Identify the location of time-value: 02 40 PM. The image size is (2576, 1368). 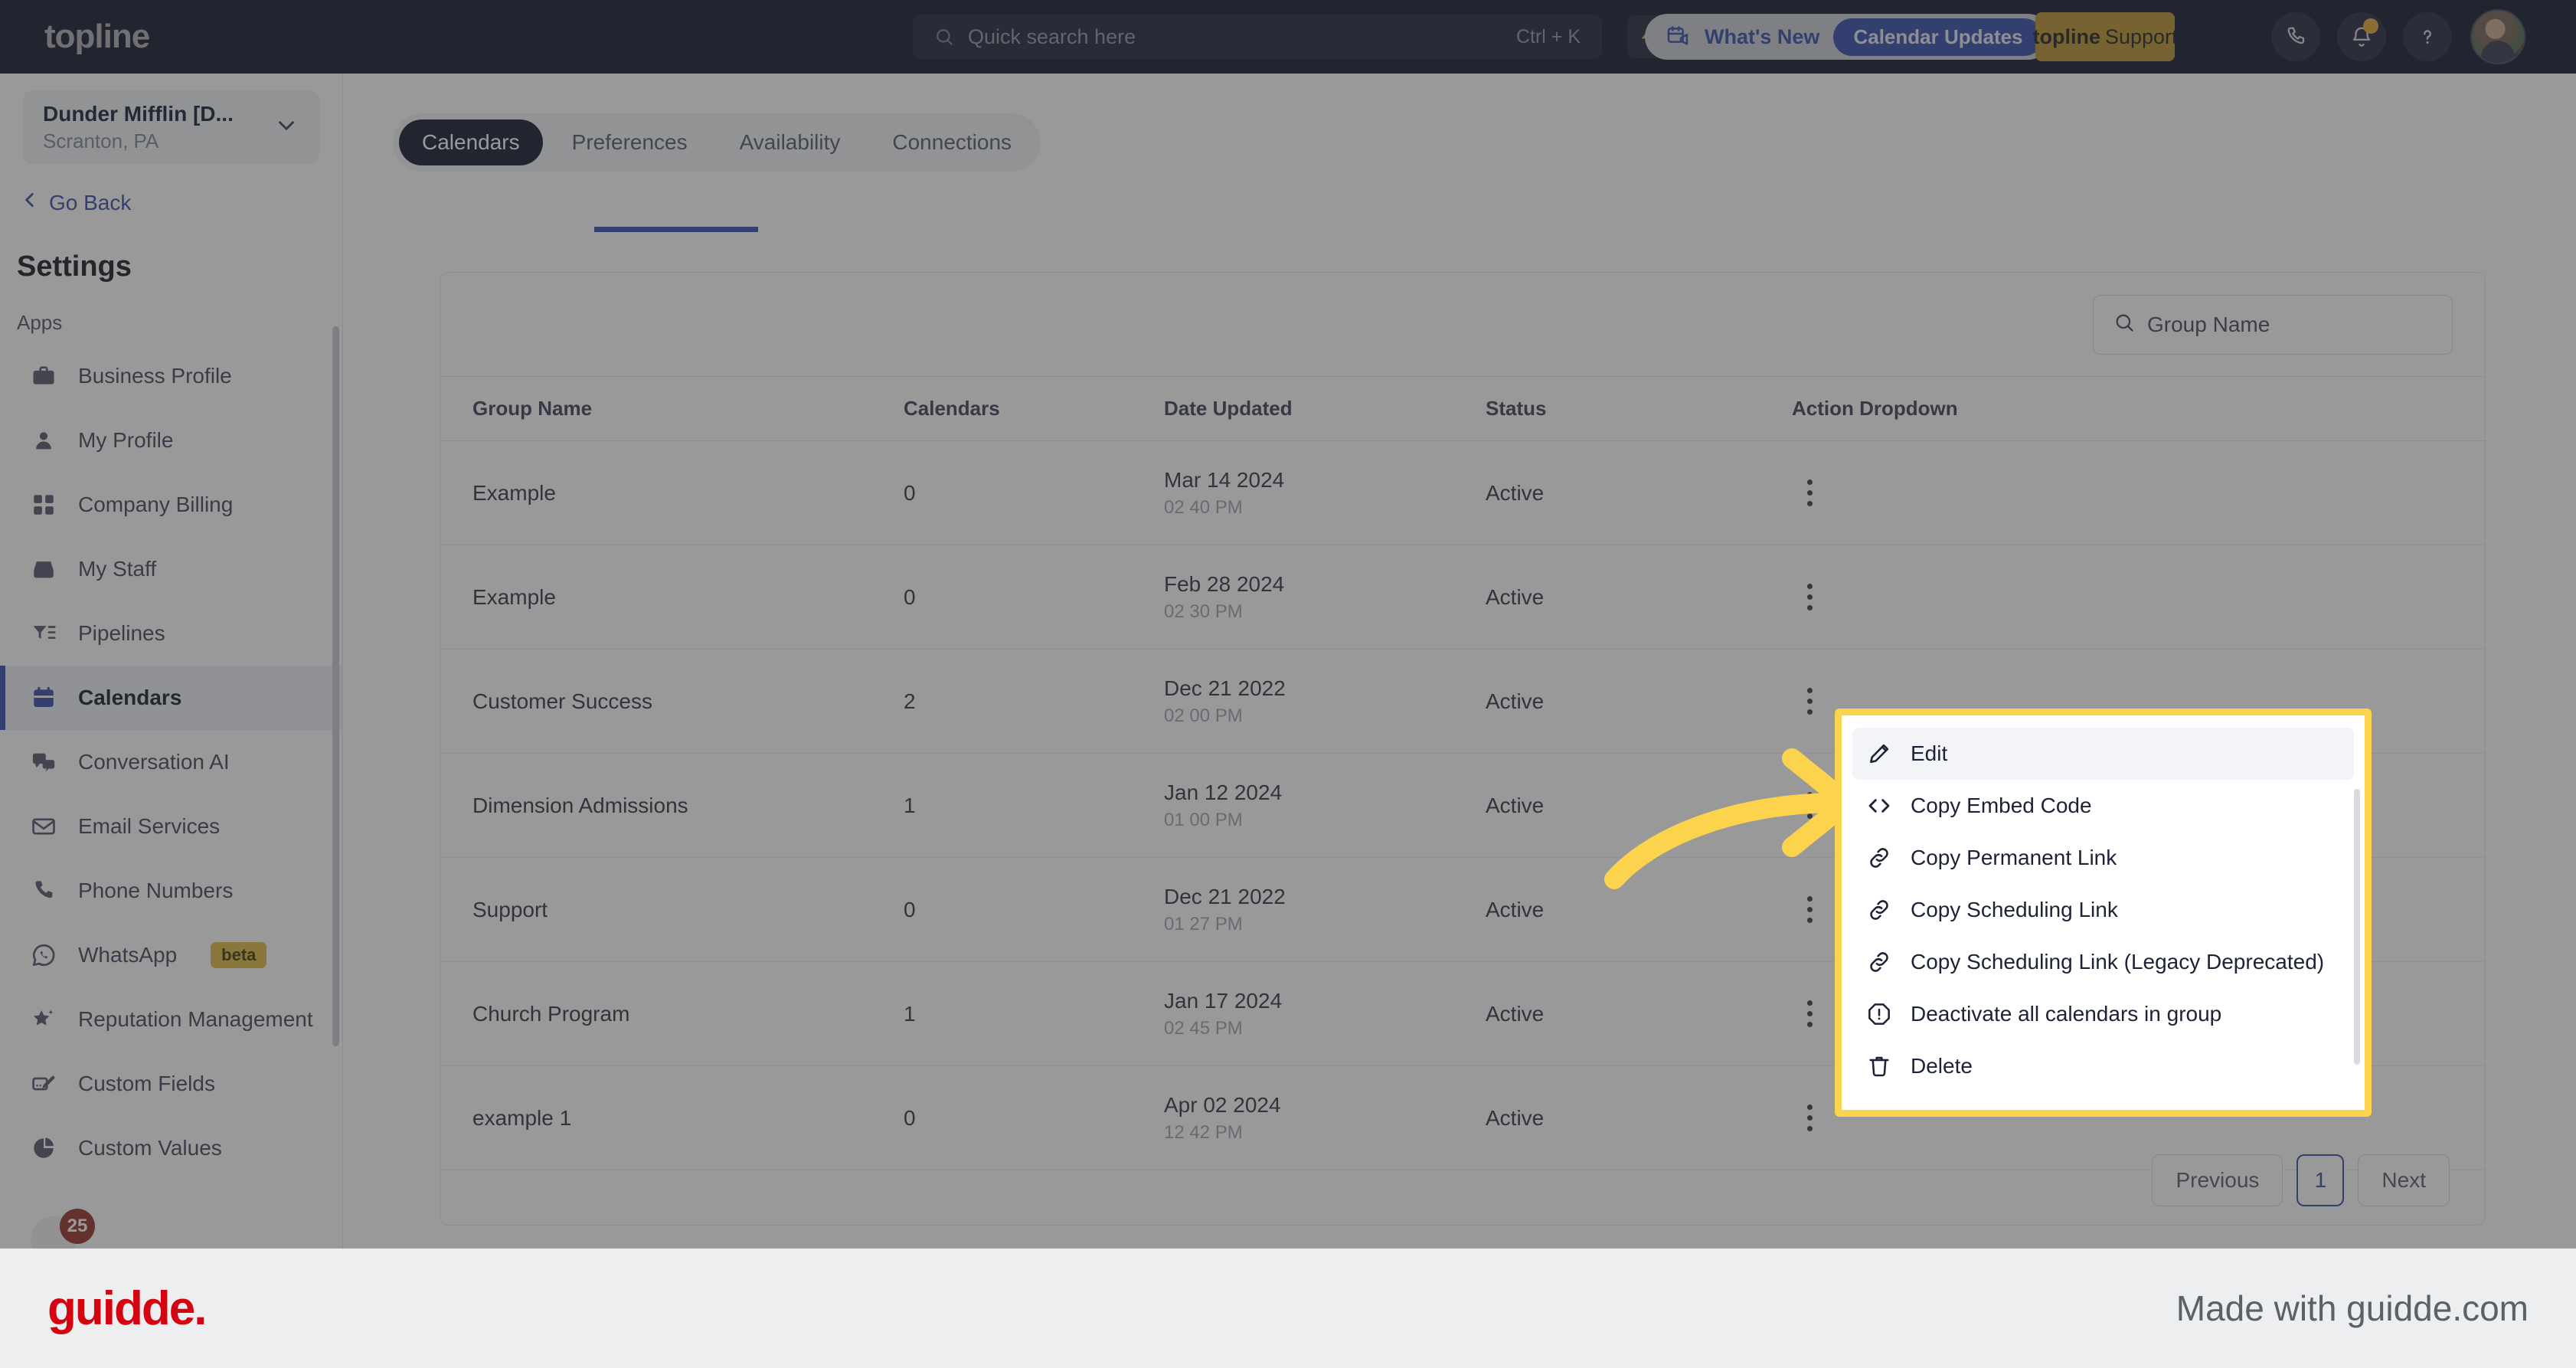
(1203, 507).